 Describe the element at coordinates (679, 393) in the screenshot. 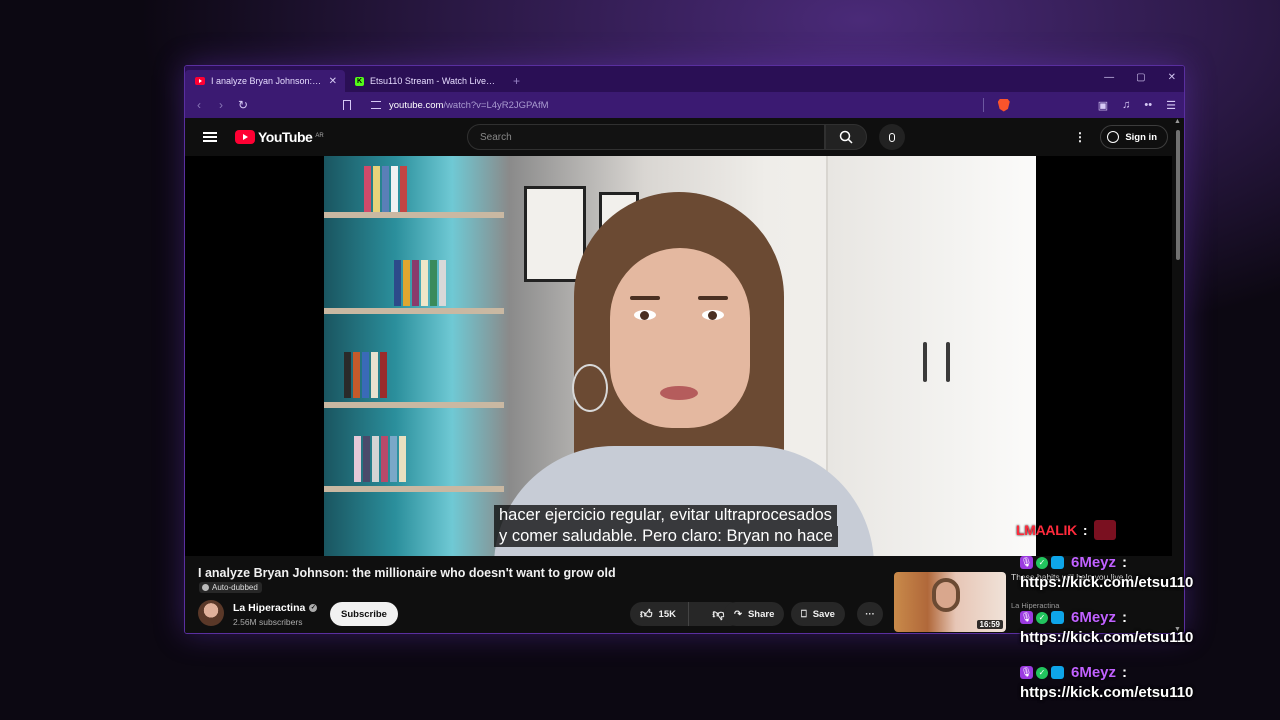

I see `mouth` at that location.